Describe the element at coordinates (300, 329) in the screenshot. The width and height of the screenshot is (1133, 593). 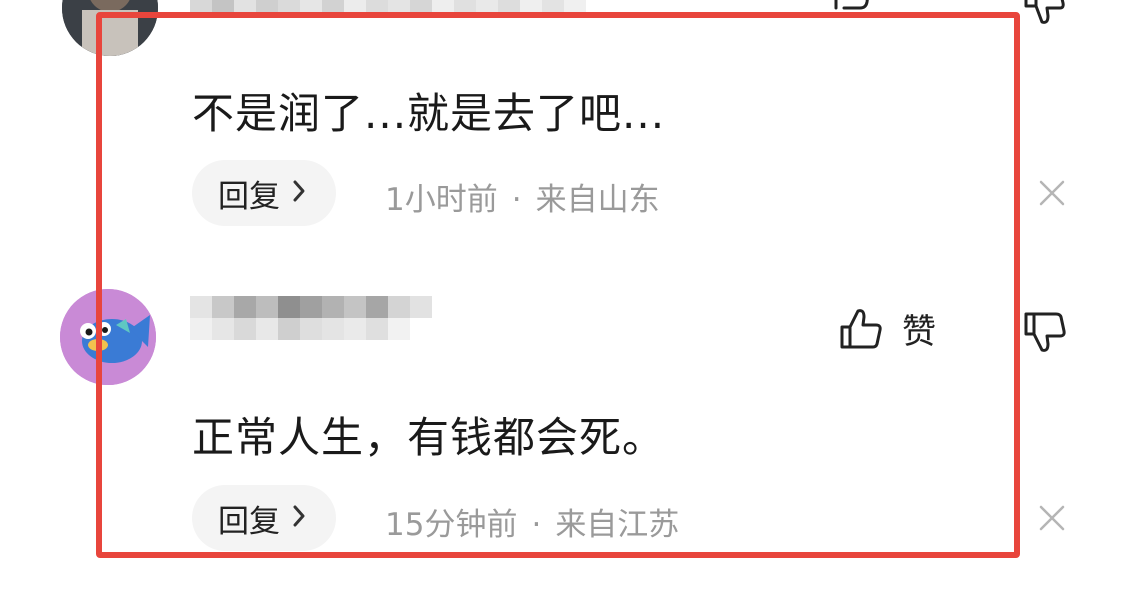
I see `username-blurred-lower` at that location.